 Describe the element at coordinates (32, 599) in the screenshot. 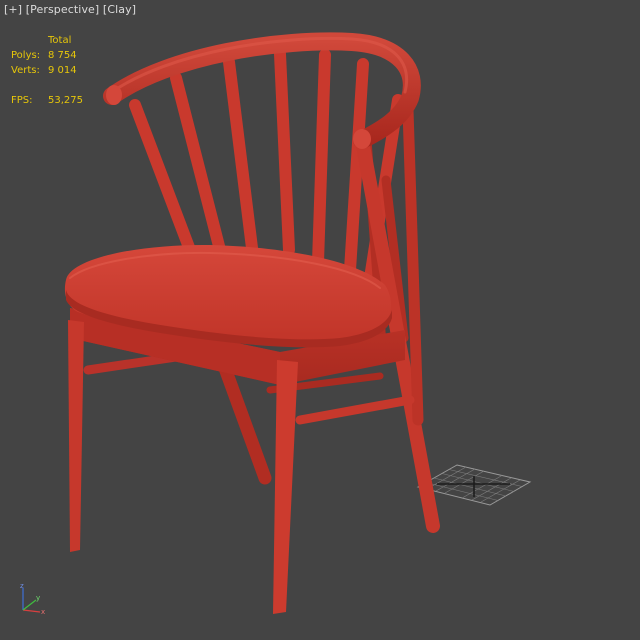

I see `xyz-axis-gizmo-icon: z y x` at that location.